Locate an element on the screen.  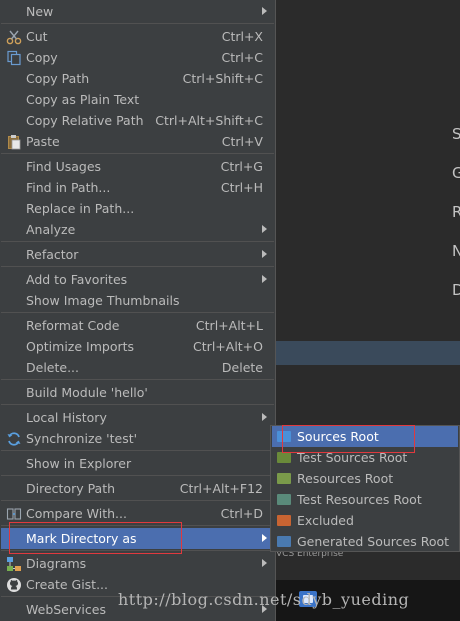
menu-item-shortcut: Ctrl+H is located at coordinates (241, 187).